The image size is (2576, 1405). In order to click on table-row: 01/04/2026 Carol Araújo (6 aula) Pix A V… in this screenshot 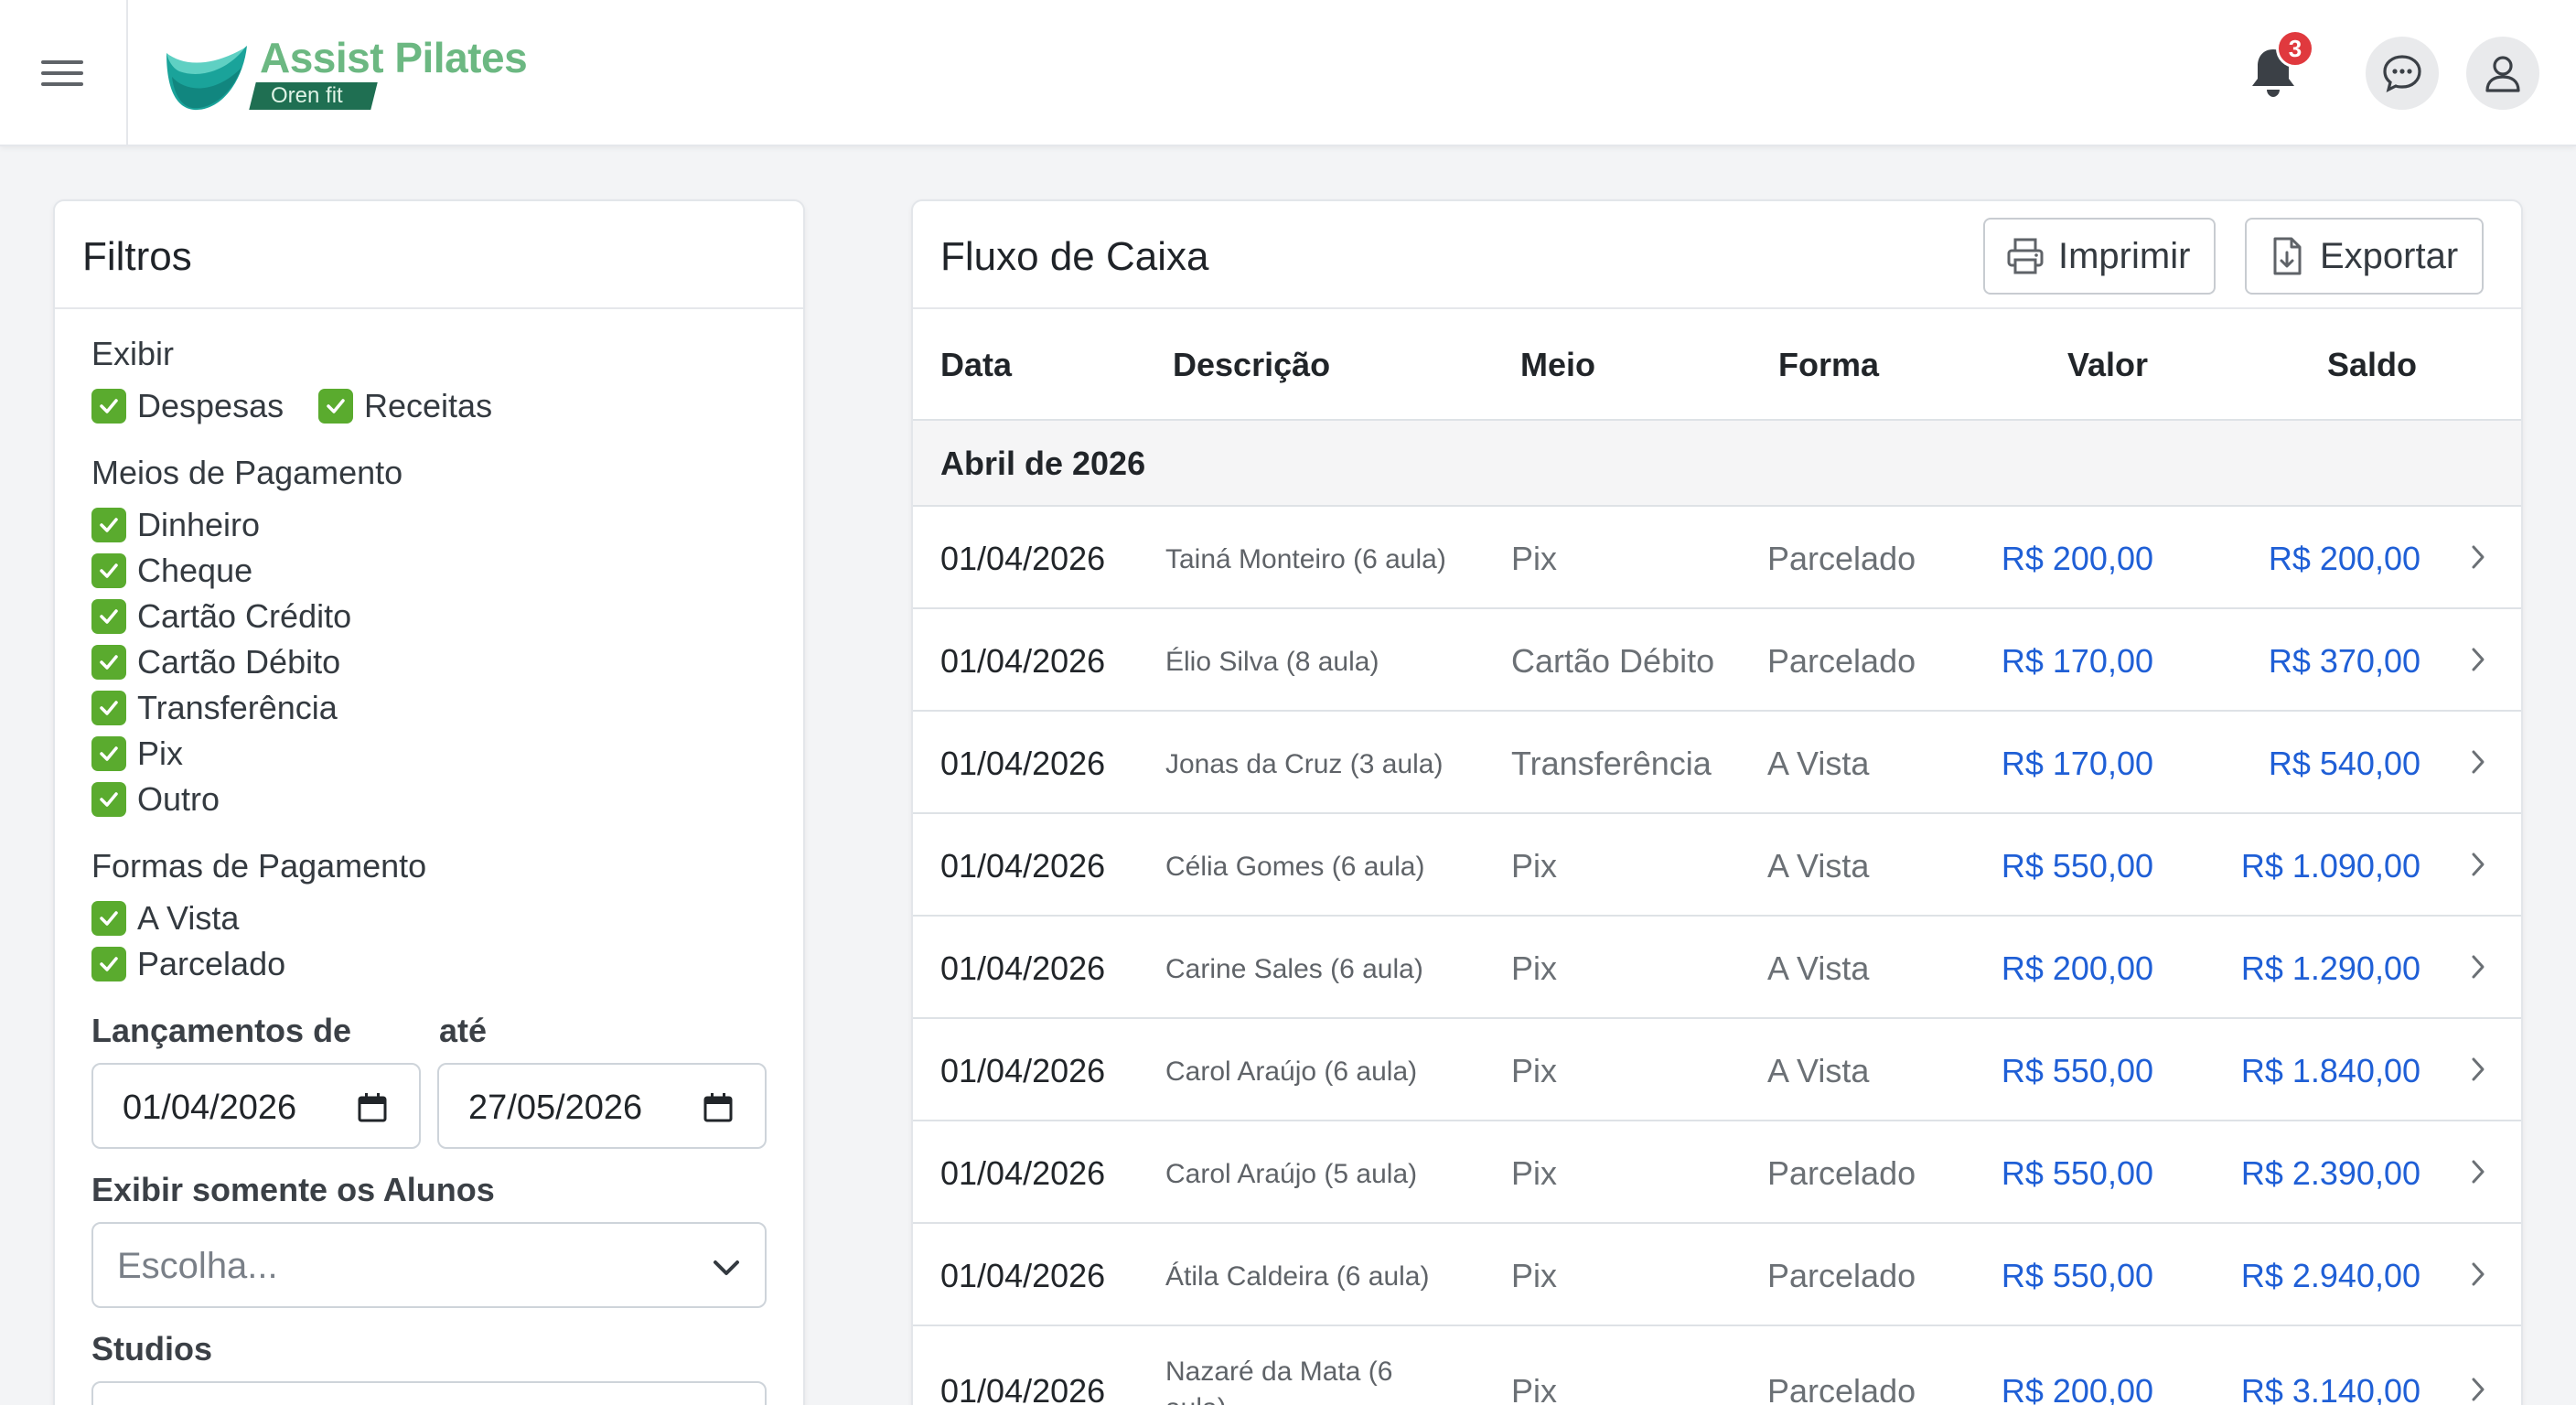, I will do `click(1717, 1070)`.